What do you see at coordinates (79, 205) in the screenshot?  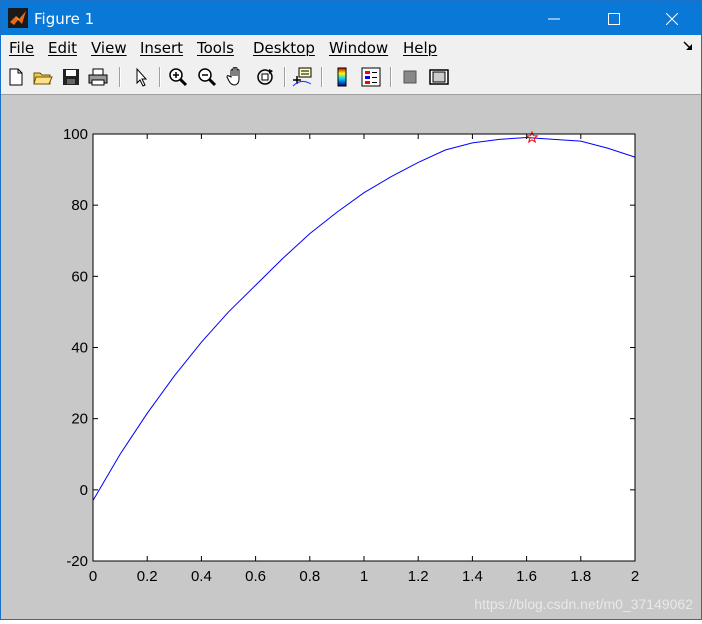 I see `y-tick-label: 80` at bounding box center [79, 205].